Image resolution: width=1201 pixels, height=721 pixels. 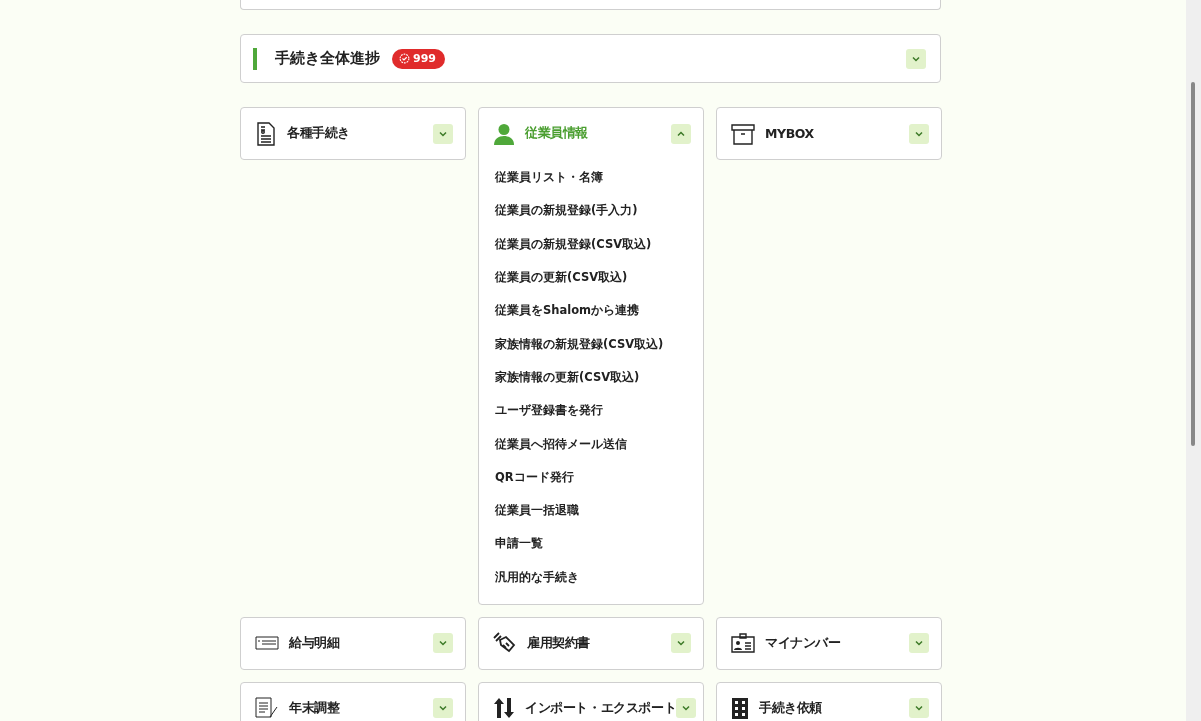 I want to click on card-title: マイナンバー, so click(x=803, y=643).